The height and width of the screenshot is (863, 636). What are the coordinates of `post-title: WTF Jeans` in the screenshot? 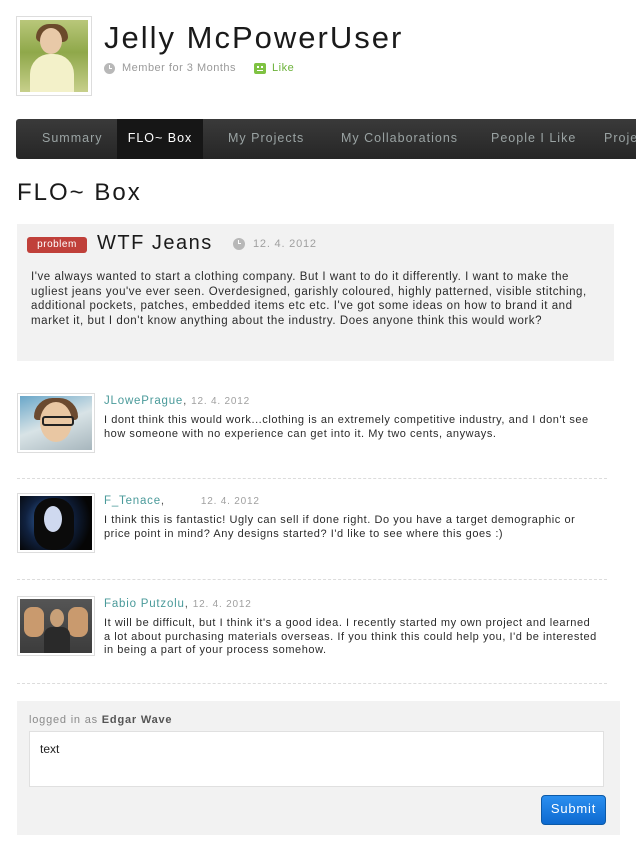 It's located at (155, 243).